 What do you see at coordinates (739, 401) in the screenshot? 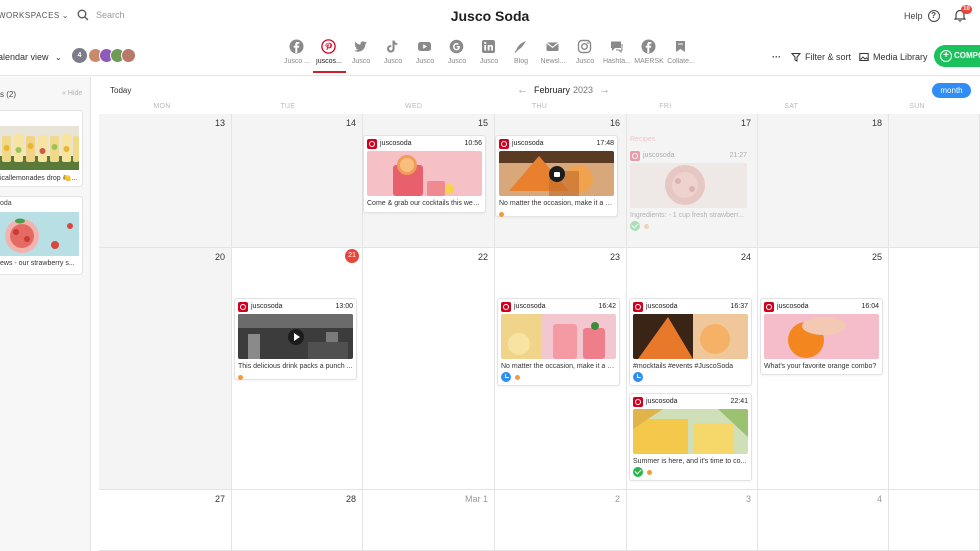
I see `post-time: 22:41` at bounding box center [739, 401].